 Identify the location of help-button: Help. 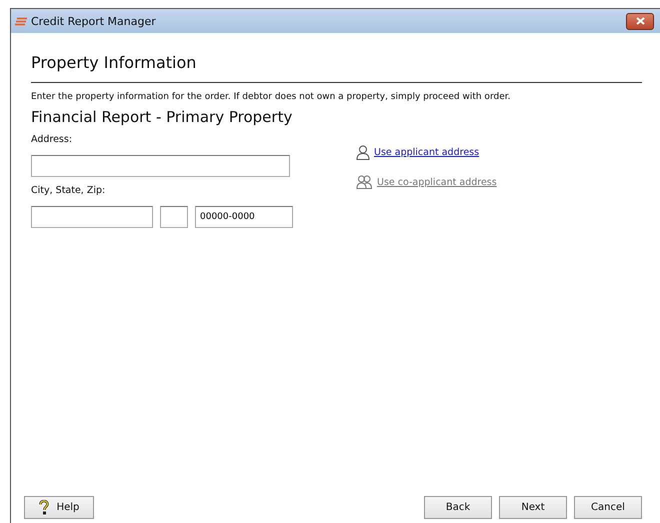
(59, 507).